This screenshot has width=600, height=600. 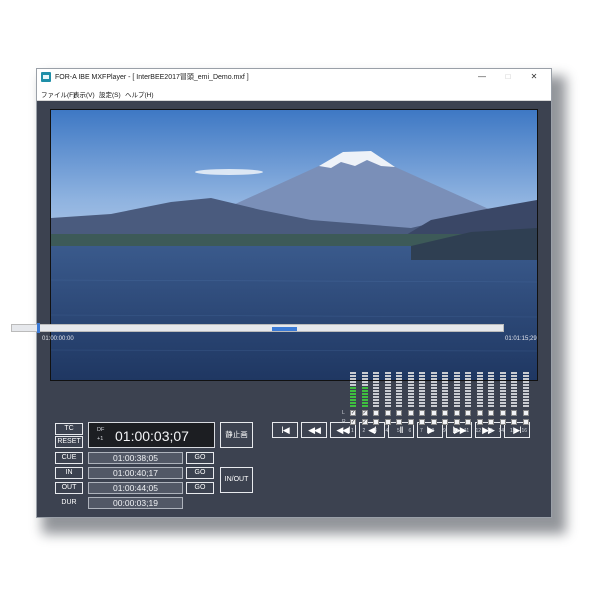 I want to click on menu-help: ヘルプ(H), so click(x=139, y=94).